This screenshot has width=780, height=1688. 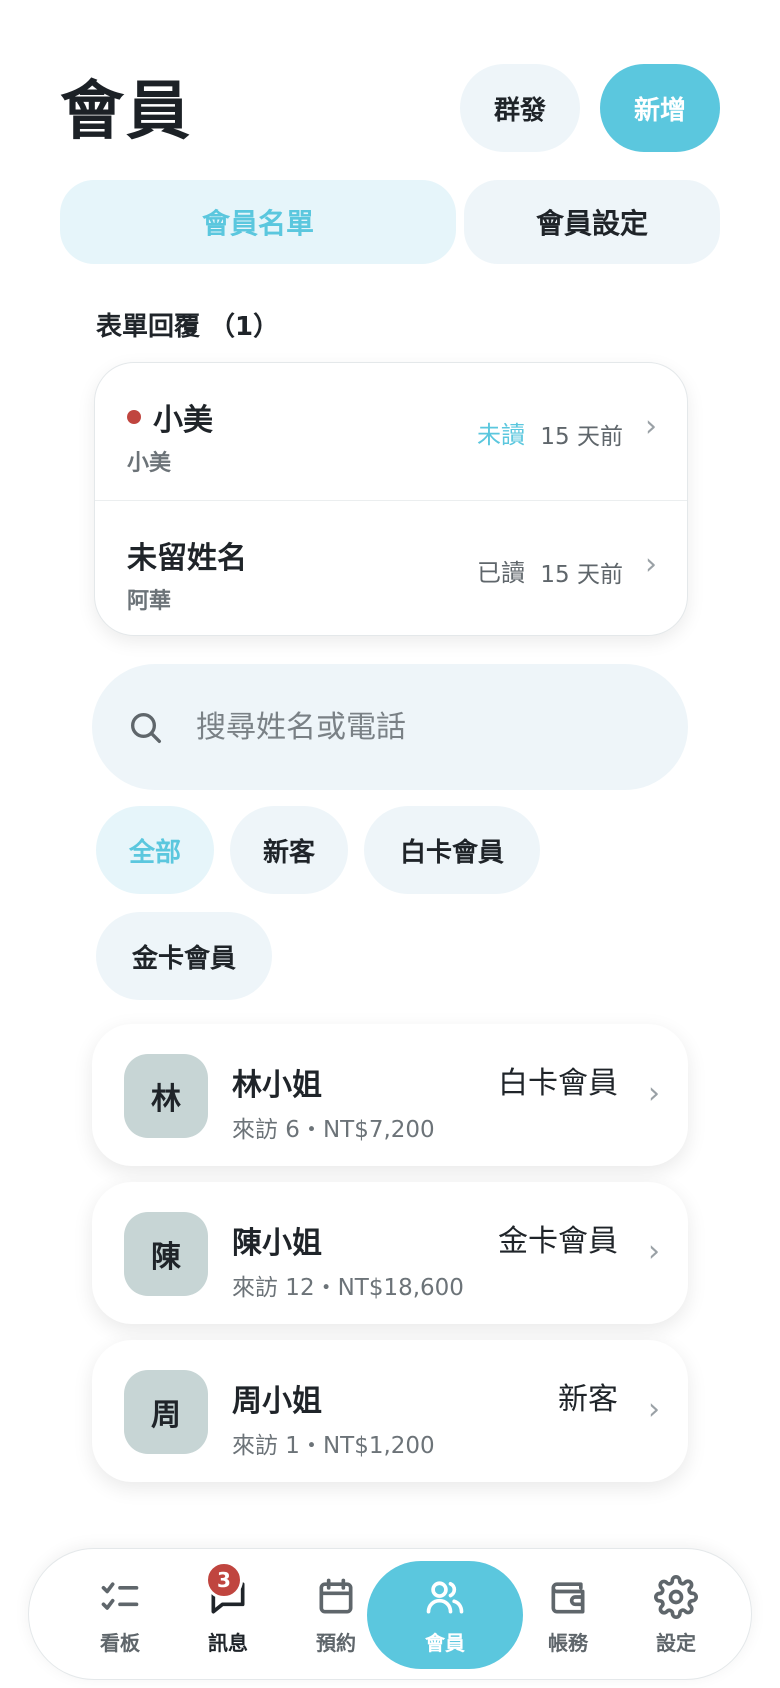 I want to click on nav-item-billing: 帳務, so click(x=568, y=1615).